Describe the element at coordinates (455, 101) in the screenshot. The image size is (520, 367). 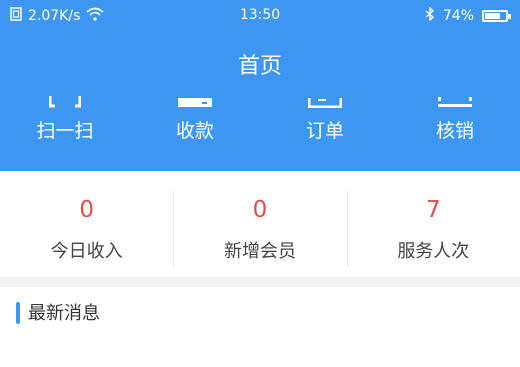
I see `verify-icon` at that location.